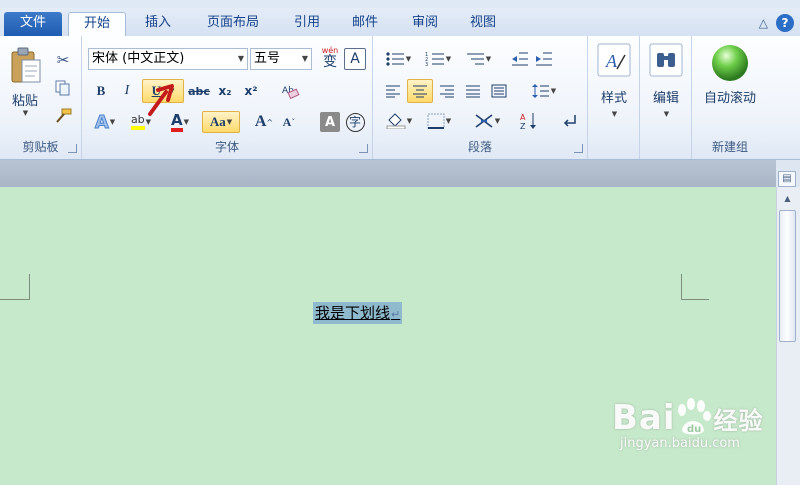  I want to click on align-left-icon, so click(393, 91).